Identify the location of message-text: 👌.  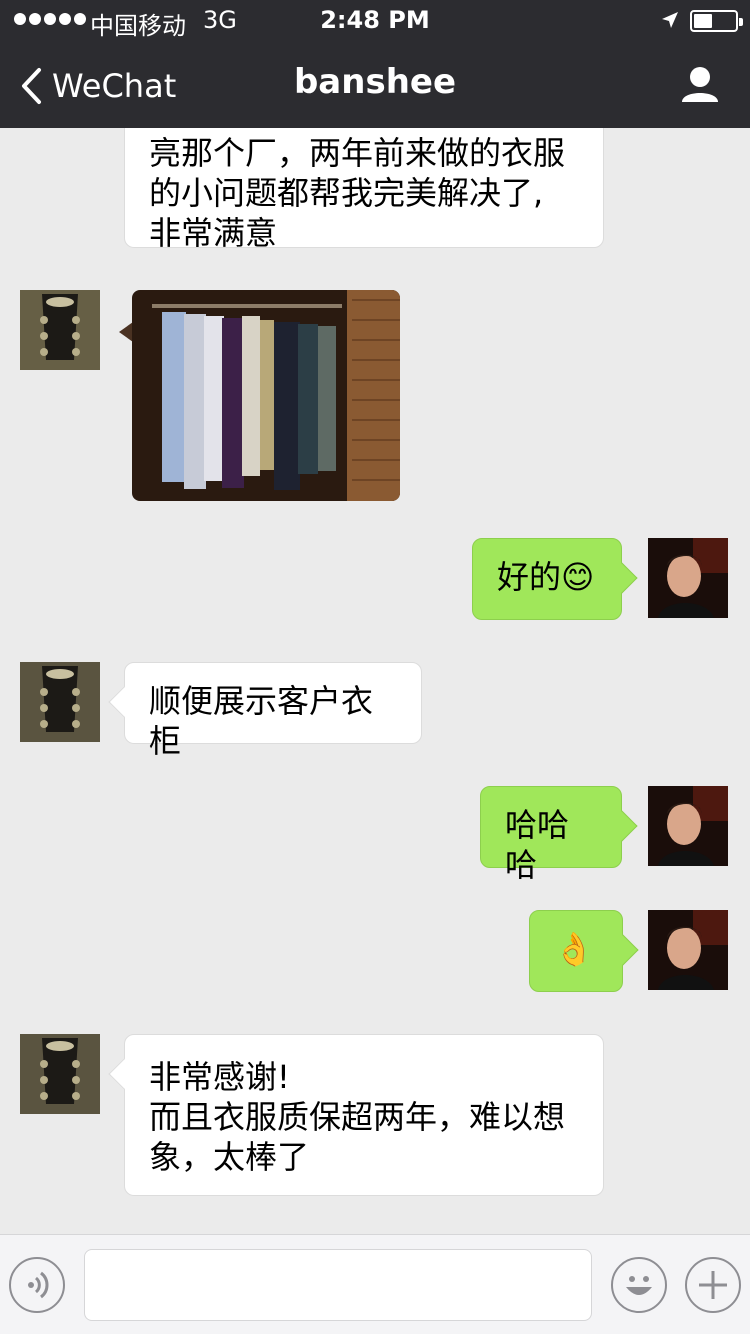
(574, 949).